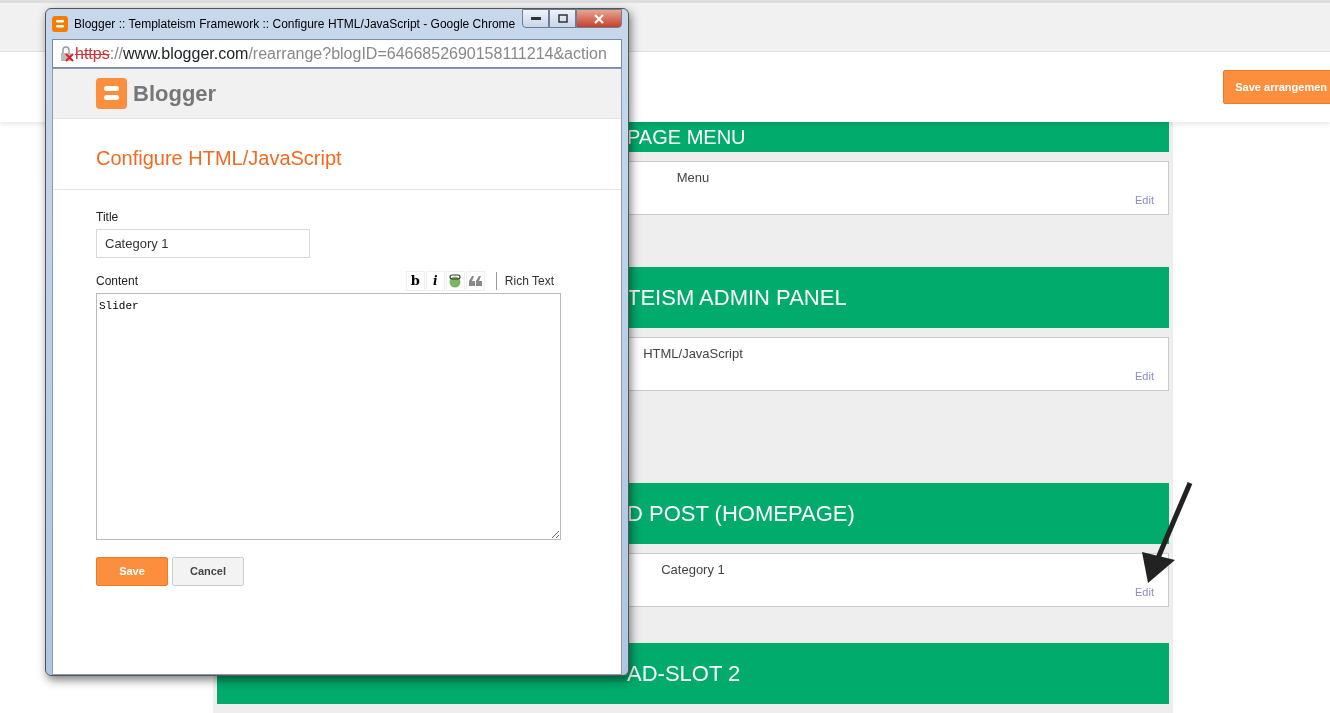  I want to click on url-text: https://www.blogger.com/rearrange?blogID=6466852690158111214&action, so click(341, 53).